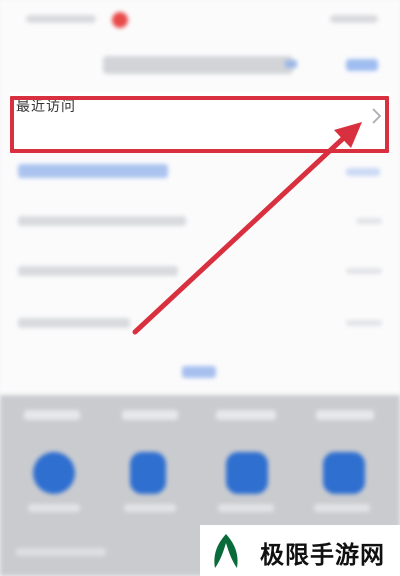 This screenshot has width=400, height=576. What do you see at coordinates (322, 555) in the screenshot?
I see `watermark-text: 极限手游网` at bounding box center [322, 555].